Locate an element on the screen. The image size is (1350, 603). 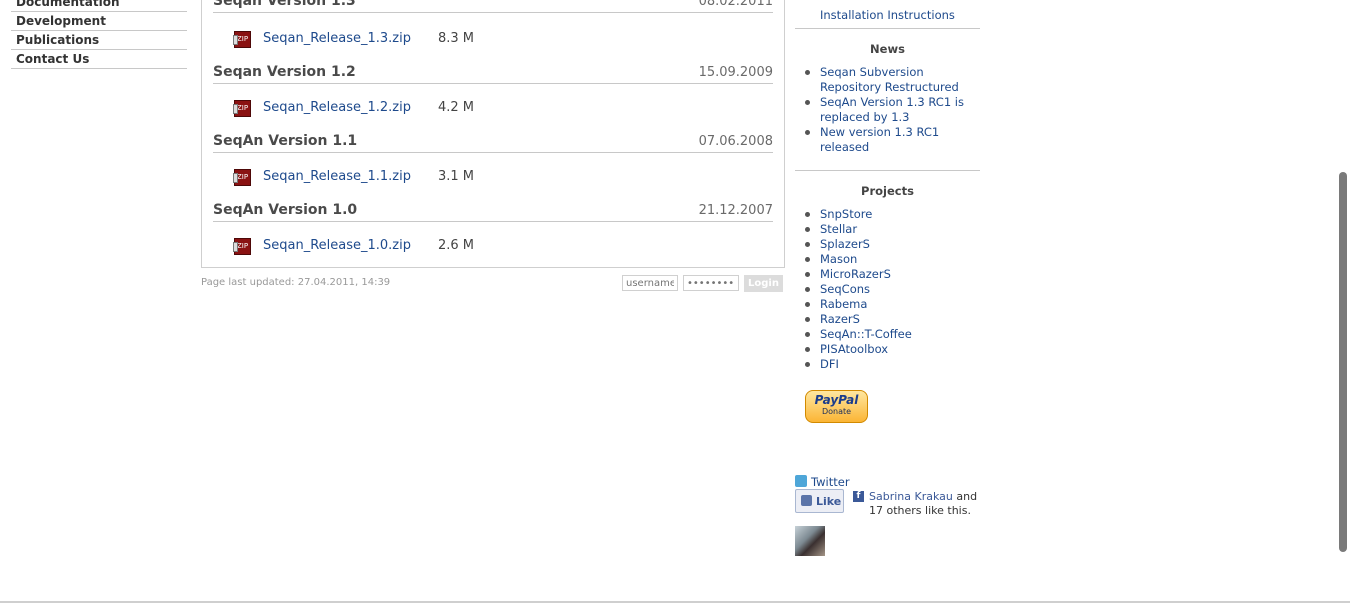
project-label: Mason is located at coordinates (839, 259).